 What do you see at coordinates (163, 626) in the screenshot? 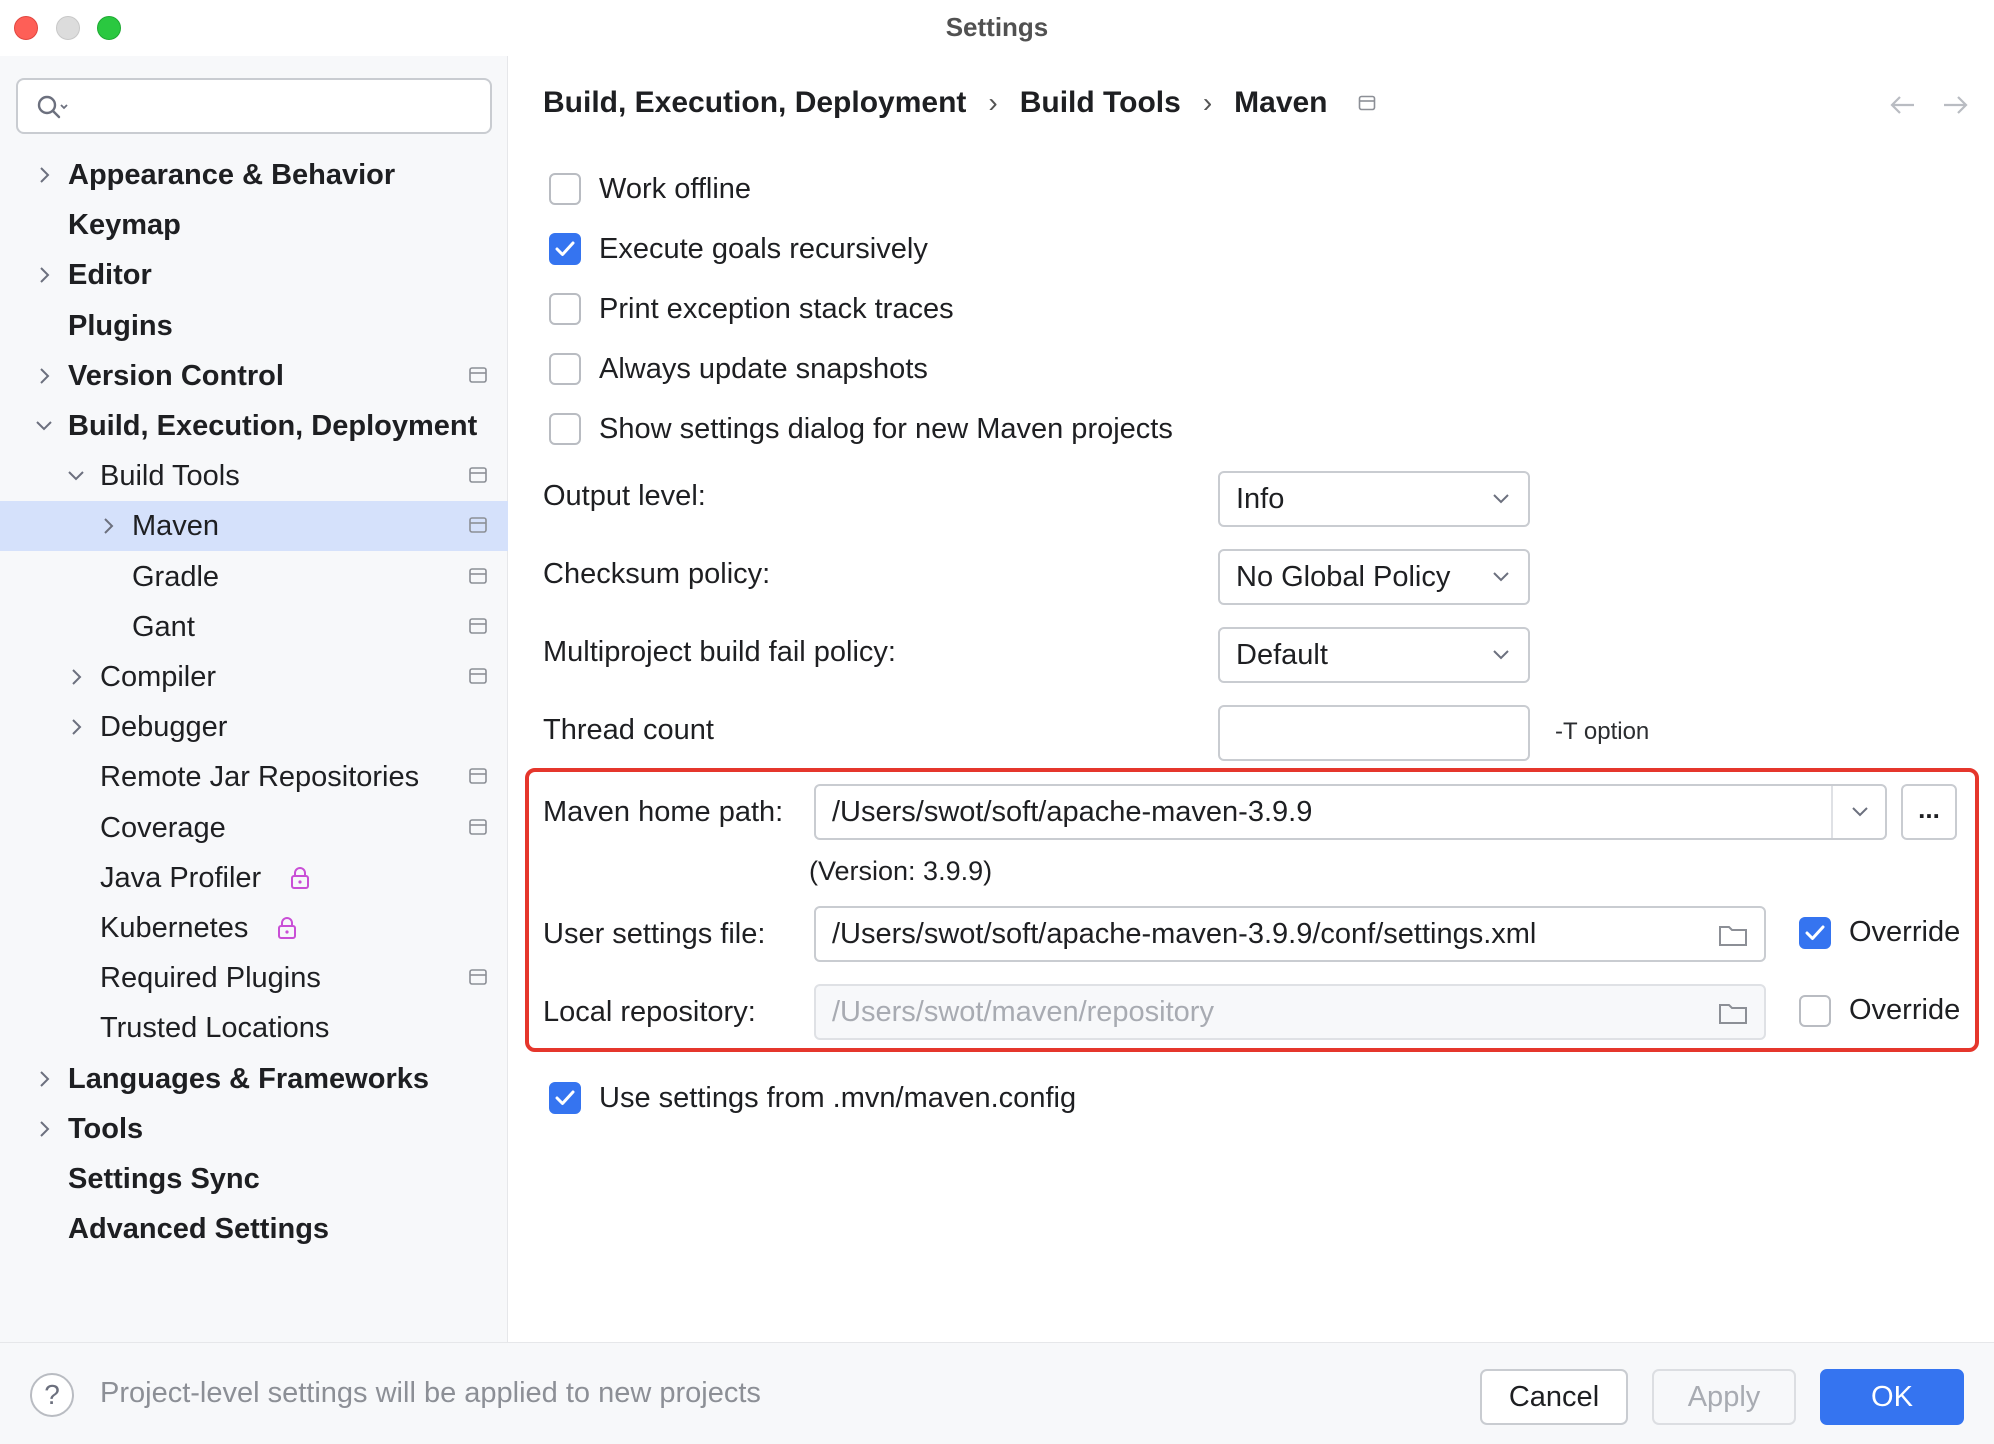
I see `sidebar-item-label: Gant` at bounding box center [163, 626].